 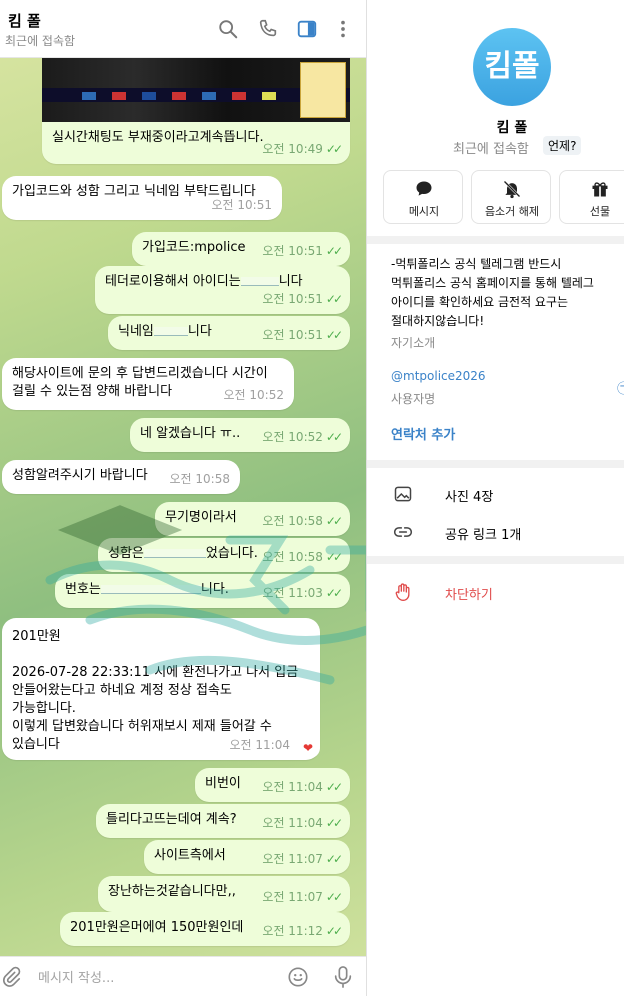 I want to click on message-bubble: 실시간채팅도 부재중이라고계속뜹니다. 오전 10:49 ✓✓, so click(x=196, y=143).